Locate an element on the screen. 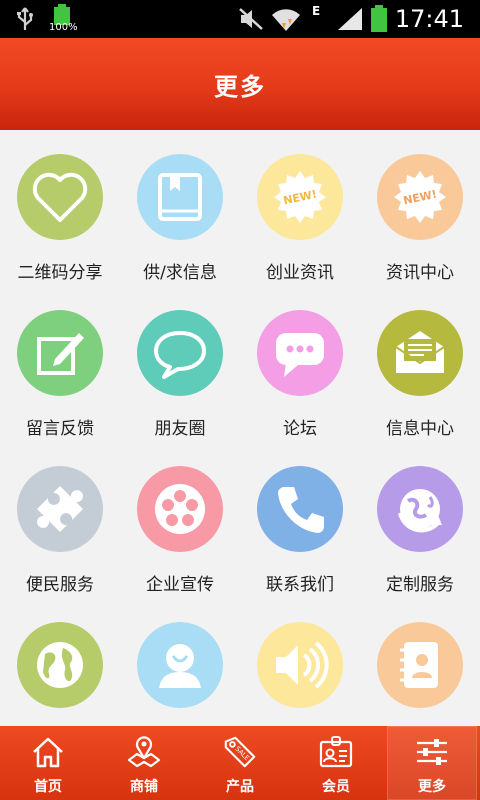 This screenshot has width=480, height=800. grid-item-info-center: 信息中心 is located at coordinates (420, 364).